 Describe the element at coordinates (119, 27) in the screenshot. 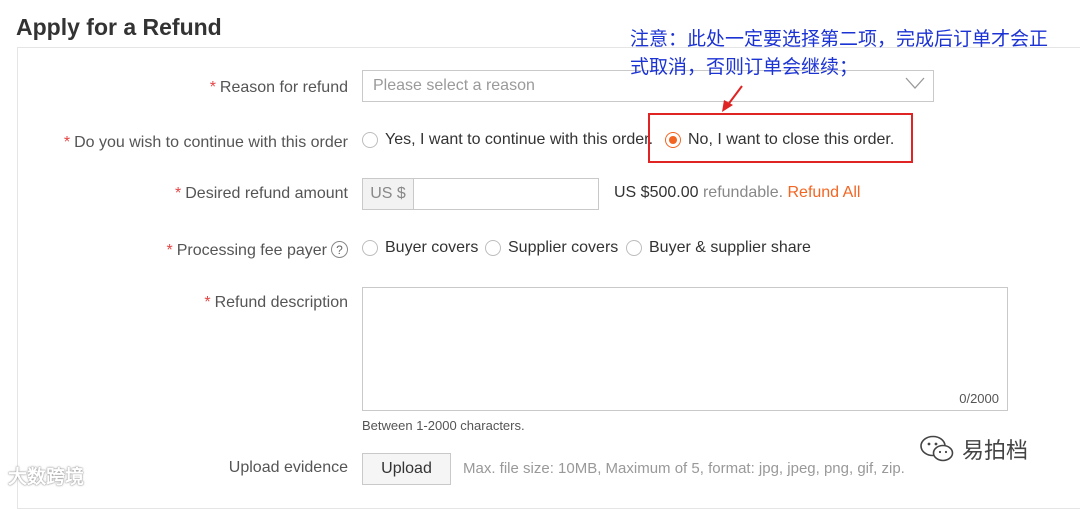

I see `page-title: Apply for a Refund` at that location.